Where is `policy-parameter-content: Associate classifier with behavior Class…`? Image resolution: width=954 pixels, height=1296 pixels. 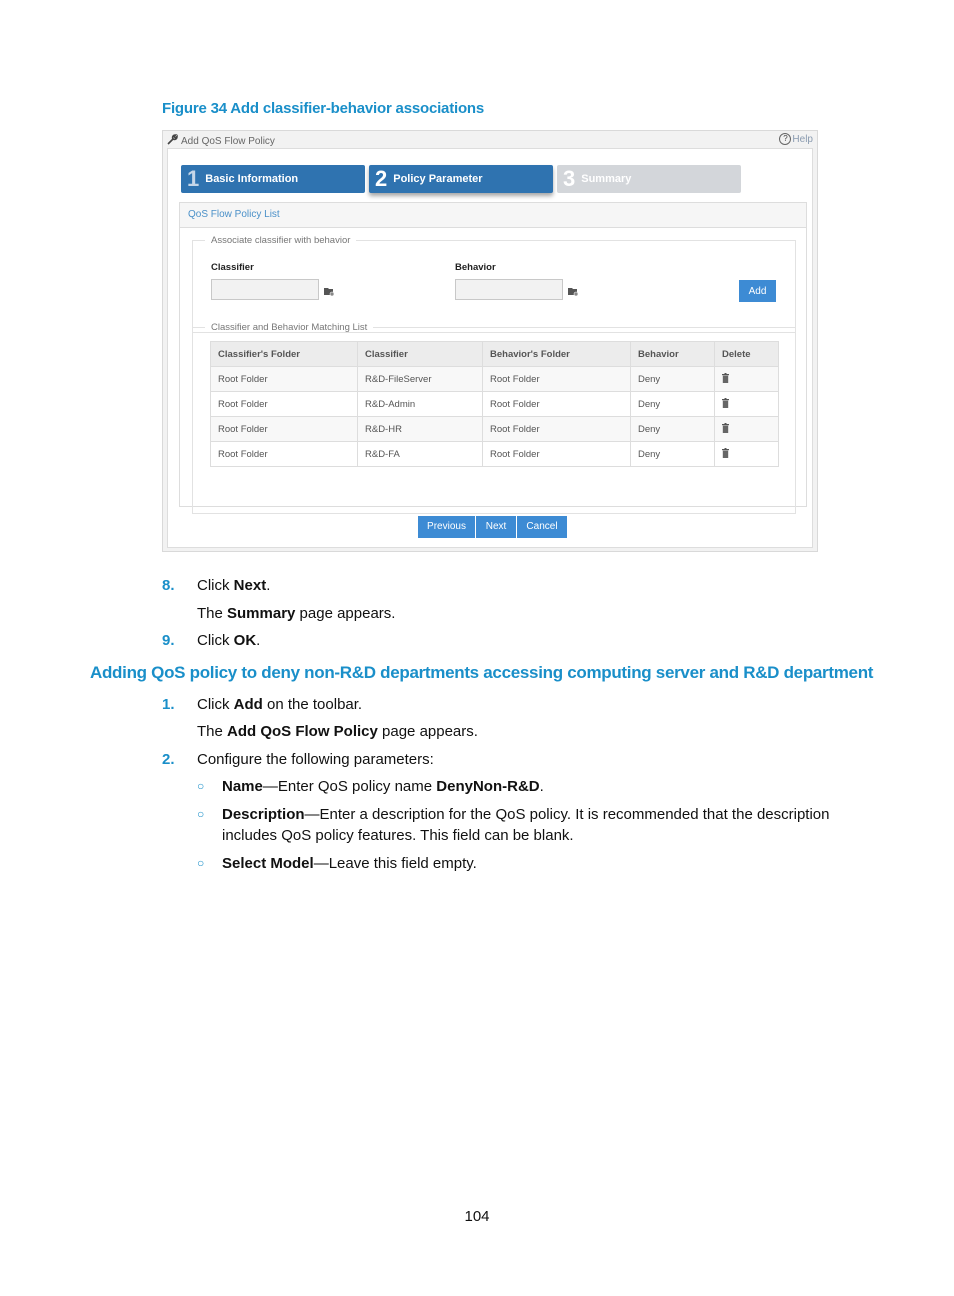
policy-parameter-content: Associate classifier with behavior Class… is located at coordinates (493, 370).